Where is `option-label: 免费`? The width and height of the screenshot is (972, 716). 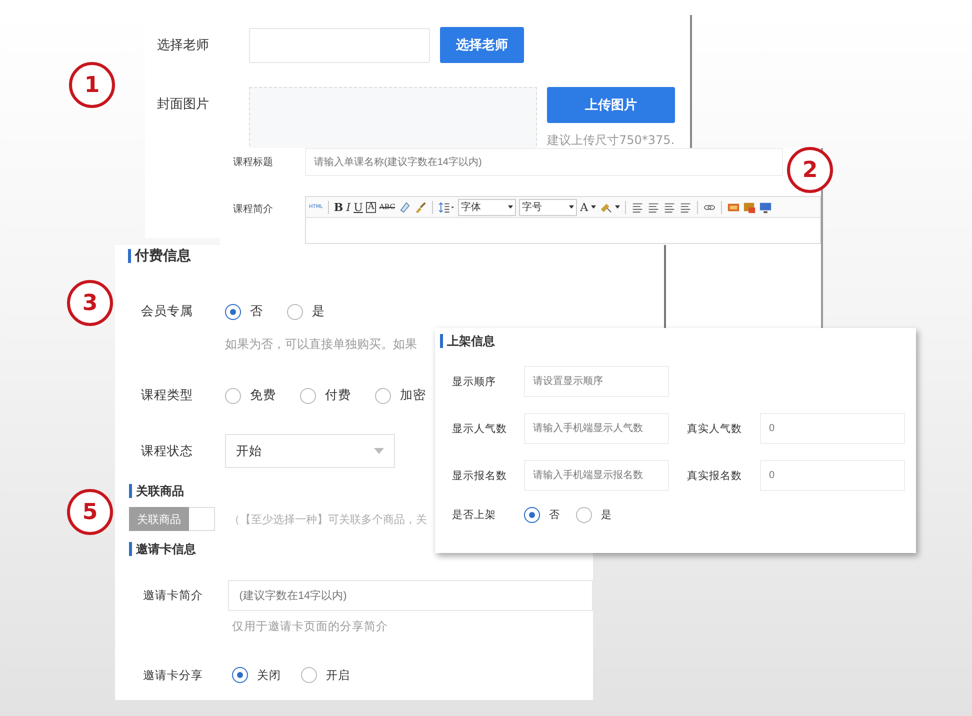 option-label: 免费 is located at coordinates (263, 395).